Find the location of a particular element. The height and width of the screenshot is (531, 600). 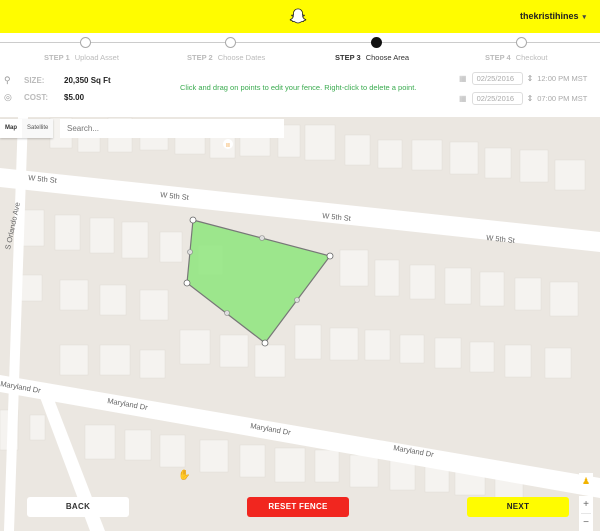

snapchat-ghost-icon is located at coordinates (298, 16).